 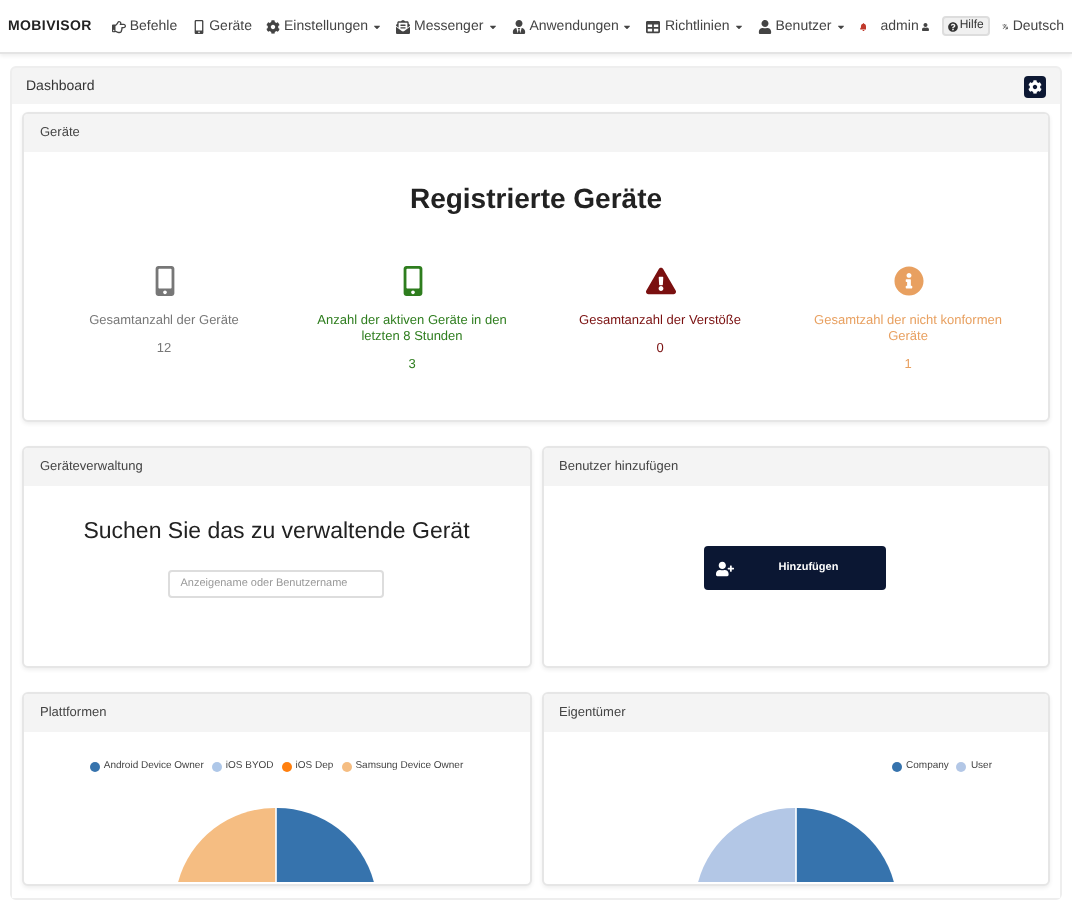 What do you see at coordinates (863, 26) in the screenshot?
I see `notification-bell-icon` at bounding box center [863, 26].